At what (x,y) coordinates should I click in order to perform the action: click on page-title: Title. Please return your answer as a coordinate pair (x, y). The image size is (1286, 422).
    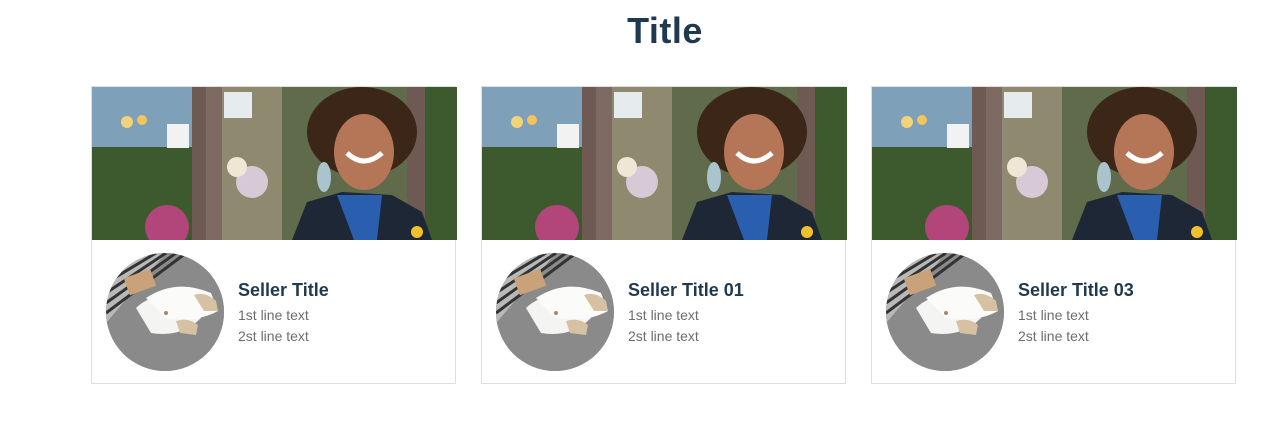
    Looking at the image, I should click on (665, 30).